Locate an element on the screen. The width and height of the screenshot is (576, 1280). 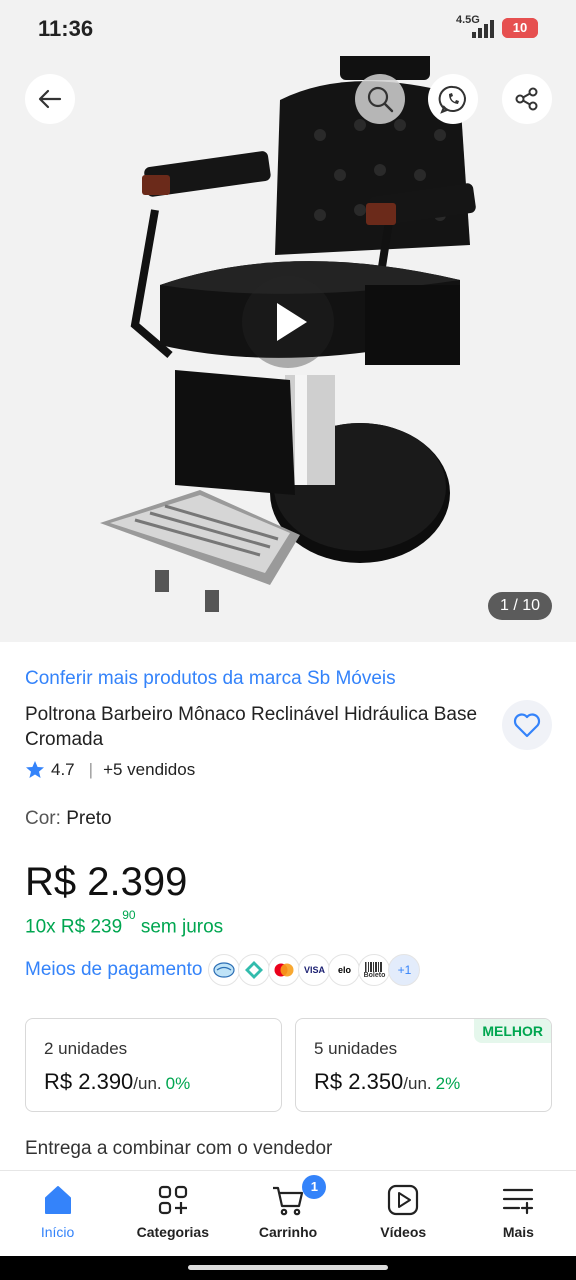
offer-price: R$ 2.350/un. 2% is located at coordinates (387, 1082).